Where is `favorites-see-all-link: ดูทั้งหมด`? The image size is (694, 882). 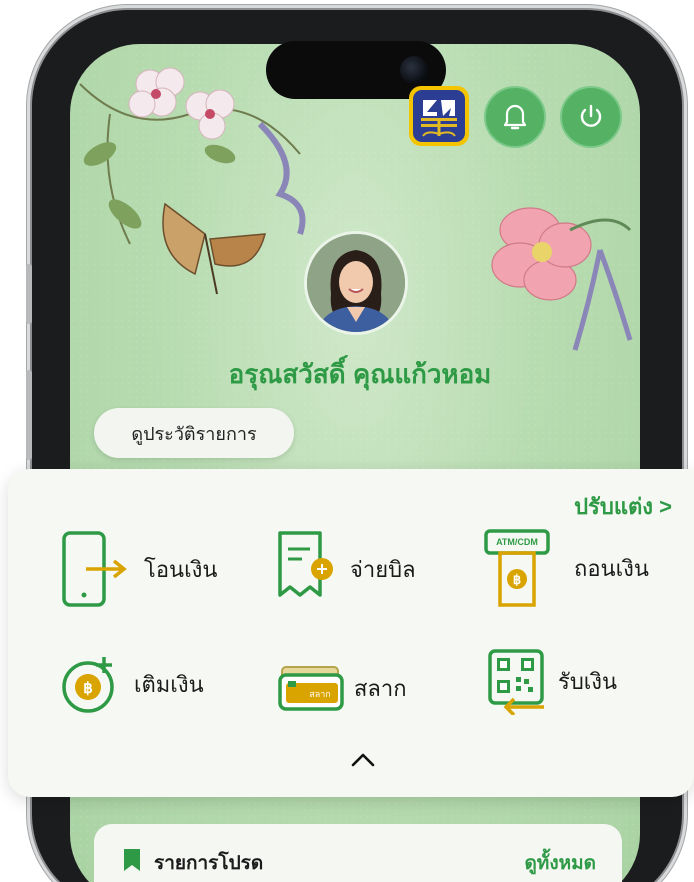
favorites-see-all-link: ดูทั้งหมด is located at coordinates (560, 863).